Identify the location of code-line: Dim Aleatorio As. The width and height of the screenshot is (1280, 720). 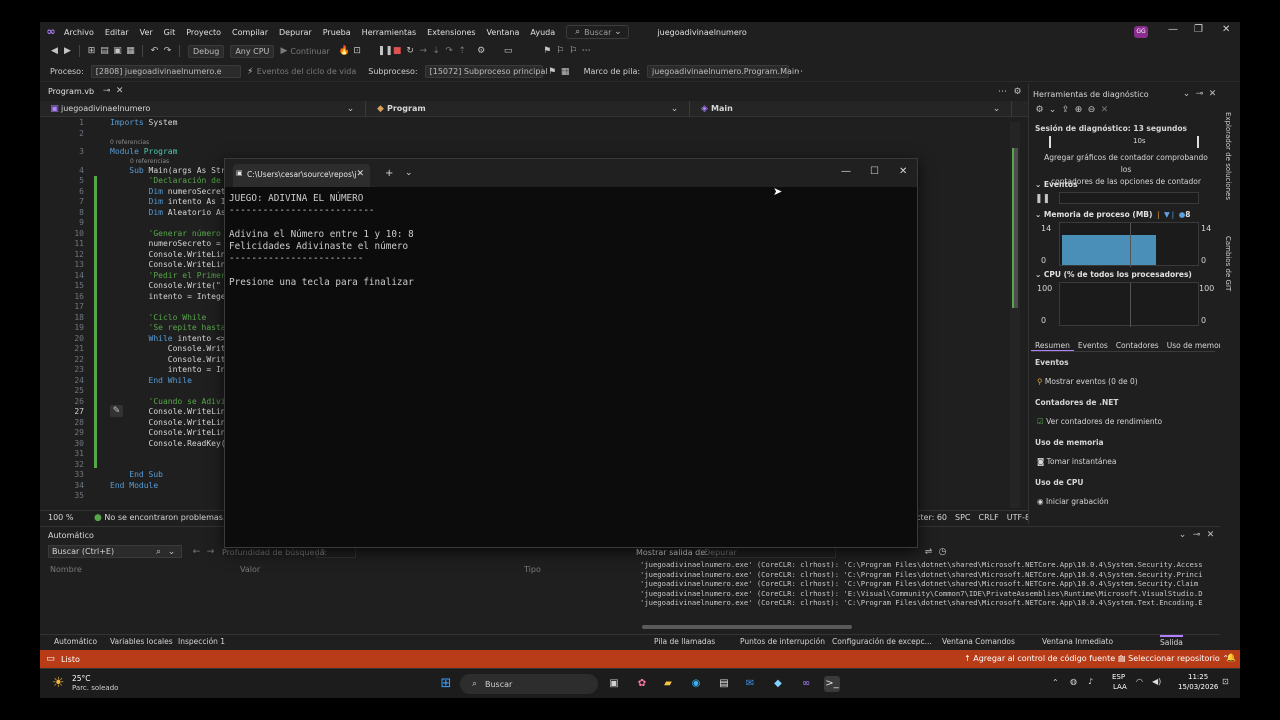
(168, 212).